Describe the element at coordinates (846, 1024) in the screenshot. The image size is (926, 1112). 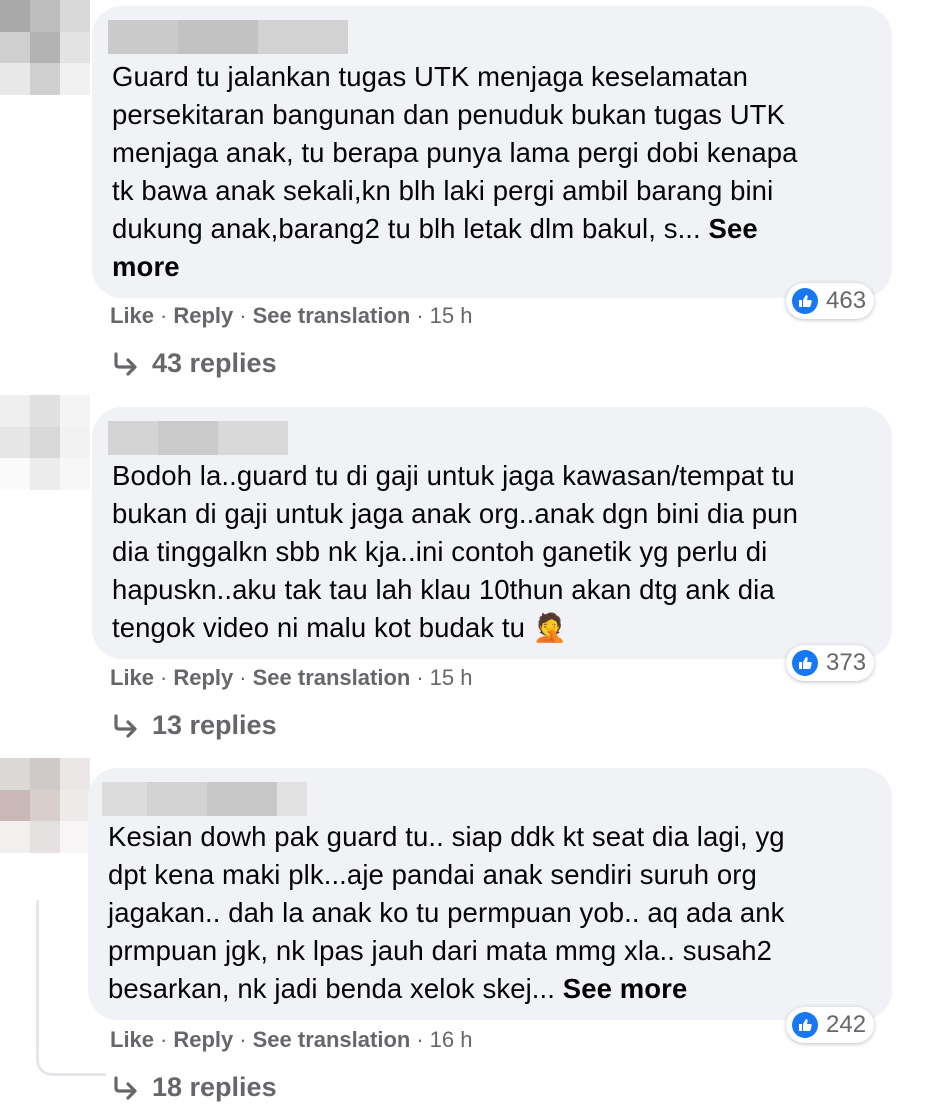
I see `like-count: 242` at that location.